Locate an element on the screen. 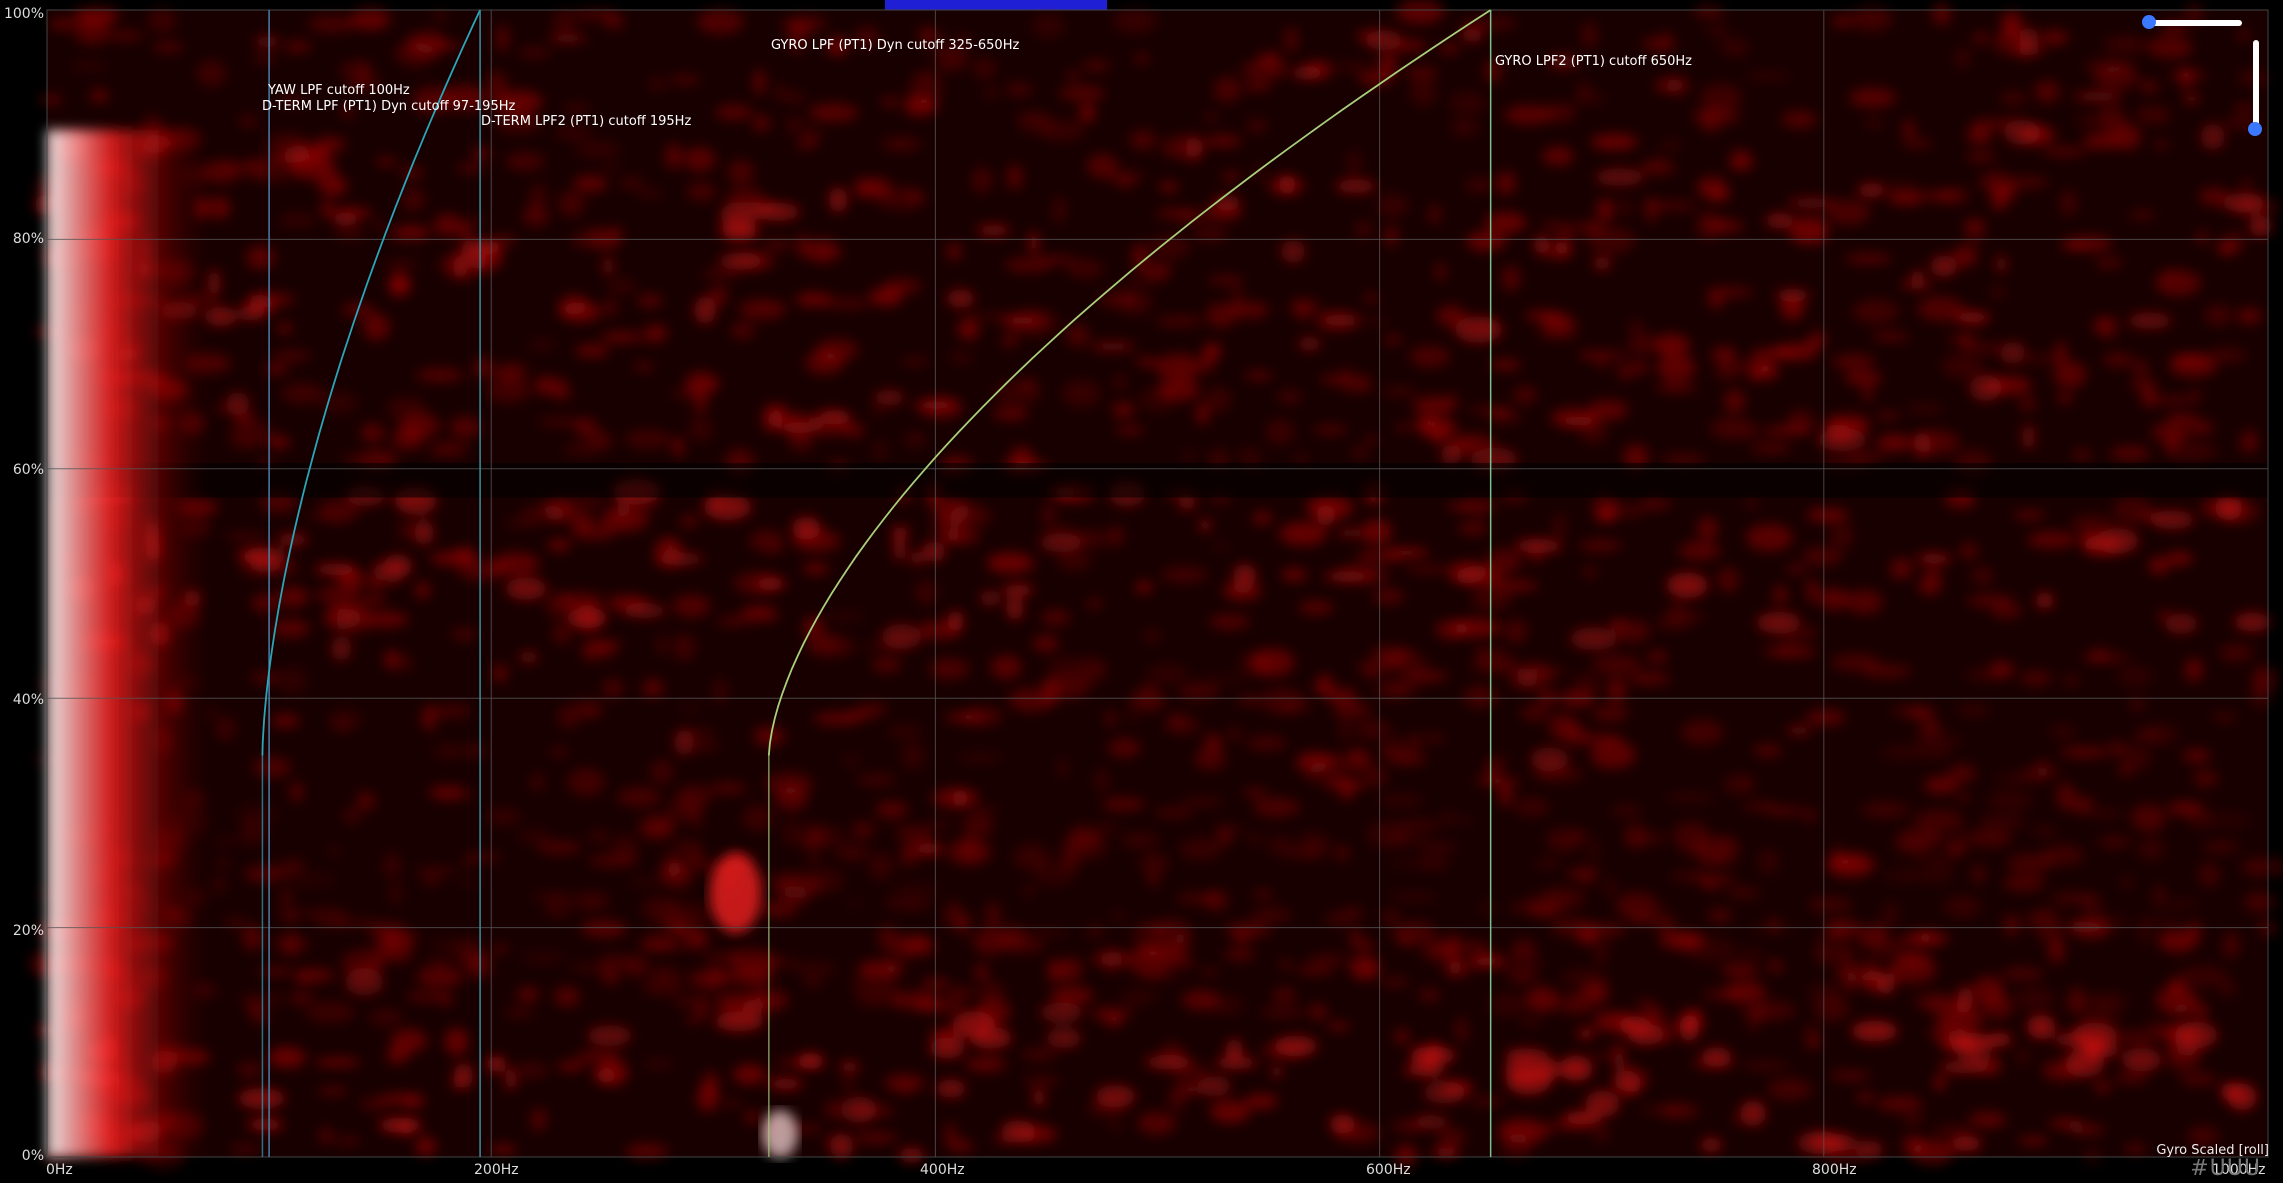 The width and height of the screenshot is (2283, 1183). heat-hotspot is located at coordinates (735, 893).